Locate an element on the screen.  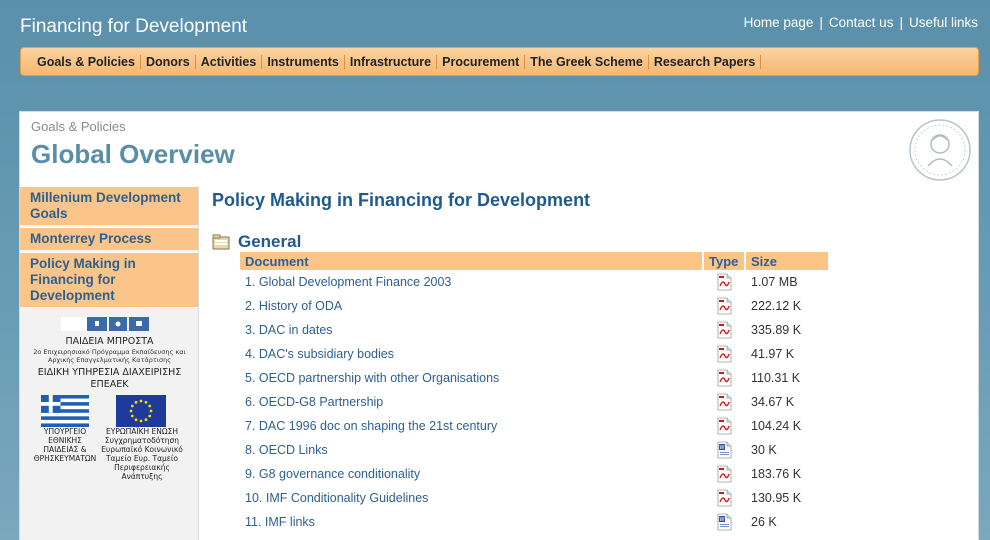
paideia-title: ΠΑΙΔΕΙΑ ΜΠΡΟΣΤΑ is located at coordinates (109, 341).